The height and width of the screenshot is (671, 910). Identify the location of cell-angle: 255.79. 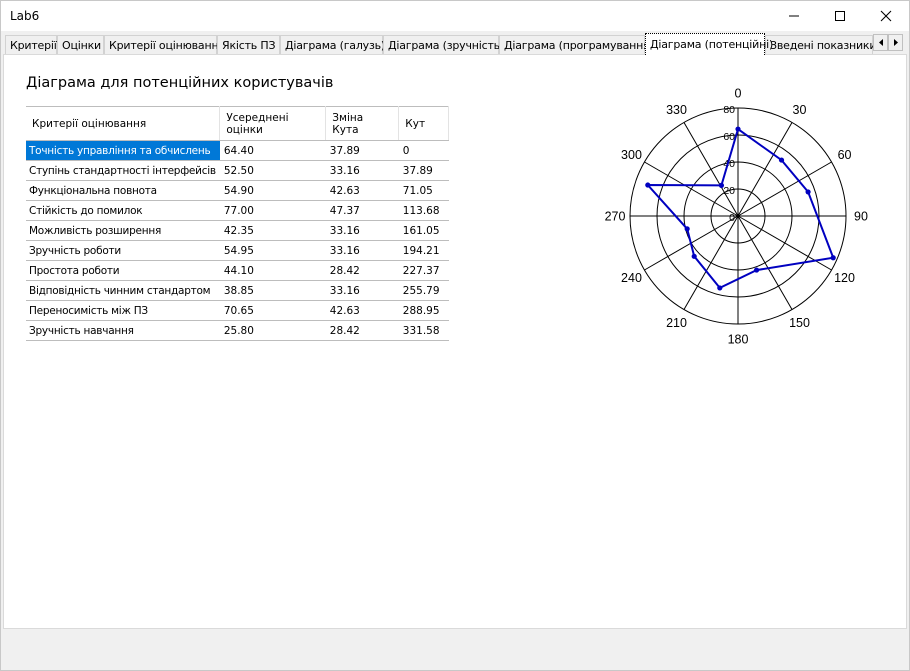
(423, 290).